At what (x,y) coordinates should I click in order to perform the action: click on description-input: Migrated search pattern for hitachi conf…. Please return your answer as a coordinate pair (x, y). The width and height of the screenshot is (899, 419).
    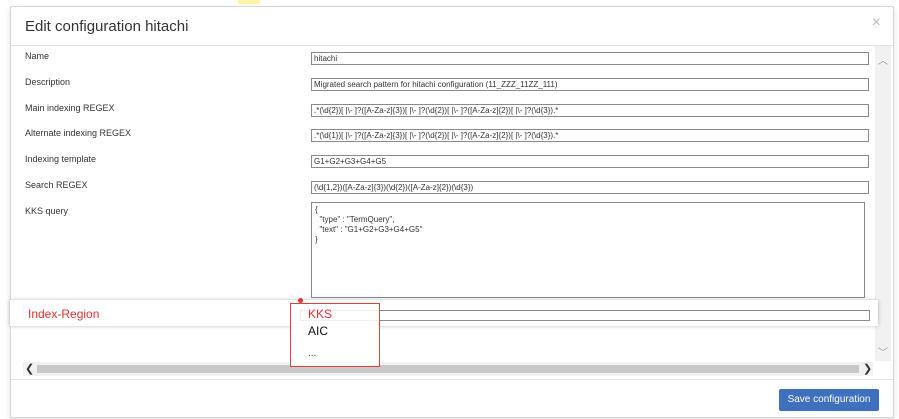
    Looking at the image, I should click on (590, 84).